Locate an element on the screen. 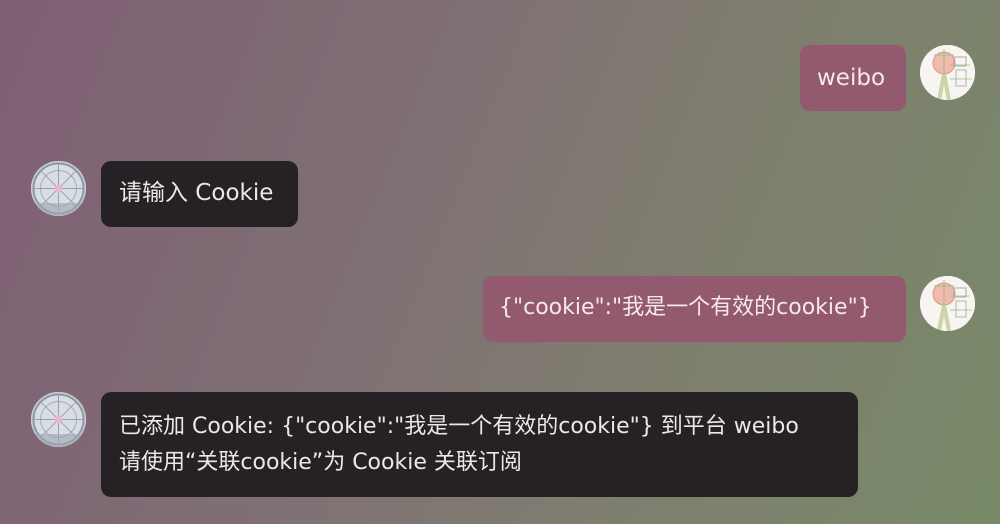  bot-message: 请输入 Cookie is located at coordinates (164, 194).